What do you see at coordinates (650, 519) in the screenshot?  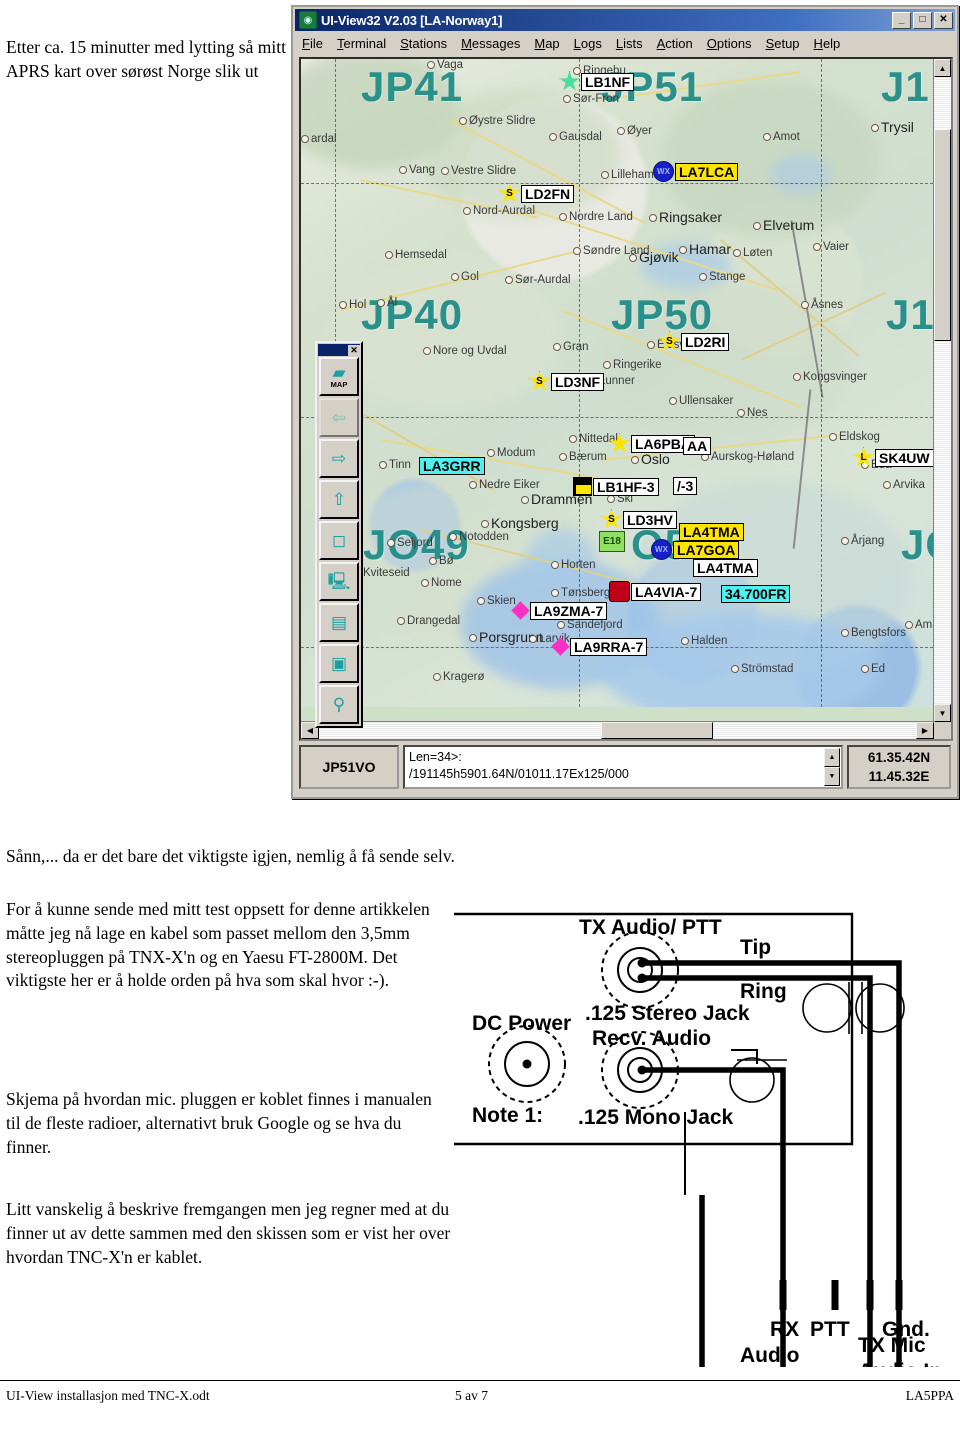 I see `station-callsign-label: LD3HV` at bounding box center [650, 519].